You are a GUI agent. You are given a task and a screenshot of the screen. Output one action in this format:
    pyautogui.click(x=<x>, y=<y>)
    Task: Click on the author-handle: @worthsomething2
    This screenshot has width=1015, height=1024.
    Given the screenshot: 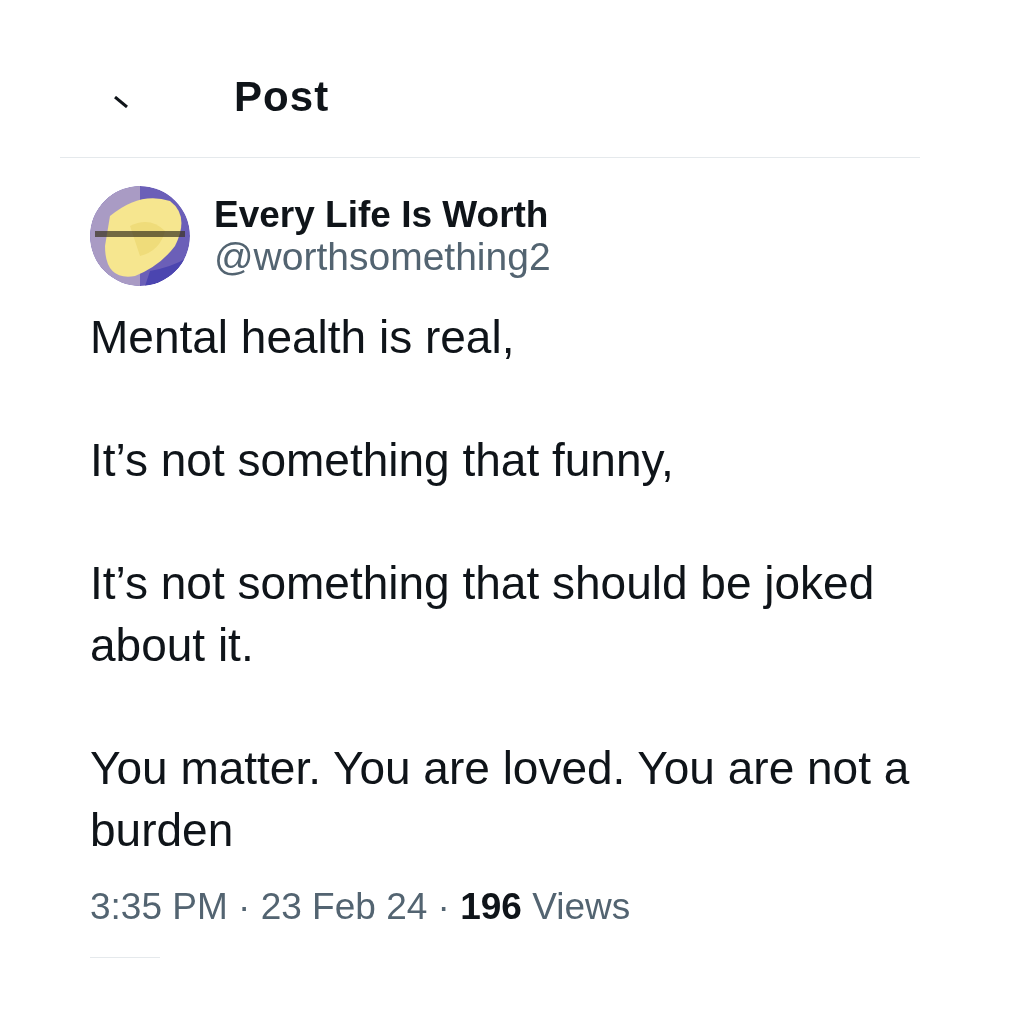 What is the action you would take?
    pyautogui.click(x=382, y=257)
    